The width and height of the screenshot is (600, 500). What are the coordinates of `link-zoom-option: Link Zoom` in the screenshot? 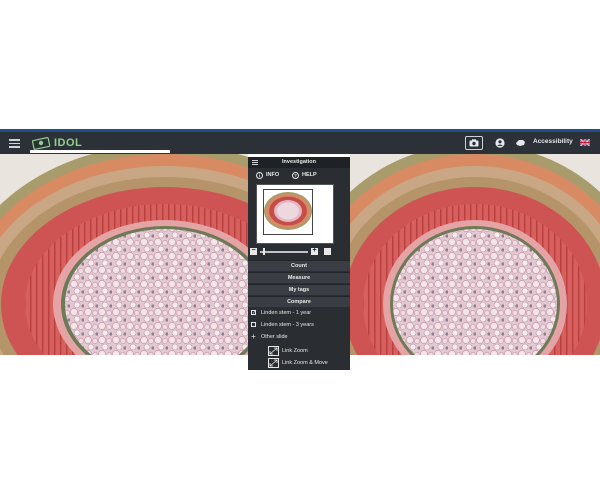 It's located at (288, 350).